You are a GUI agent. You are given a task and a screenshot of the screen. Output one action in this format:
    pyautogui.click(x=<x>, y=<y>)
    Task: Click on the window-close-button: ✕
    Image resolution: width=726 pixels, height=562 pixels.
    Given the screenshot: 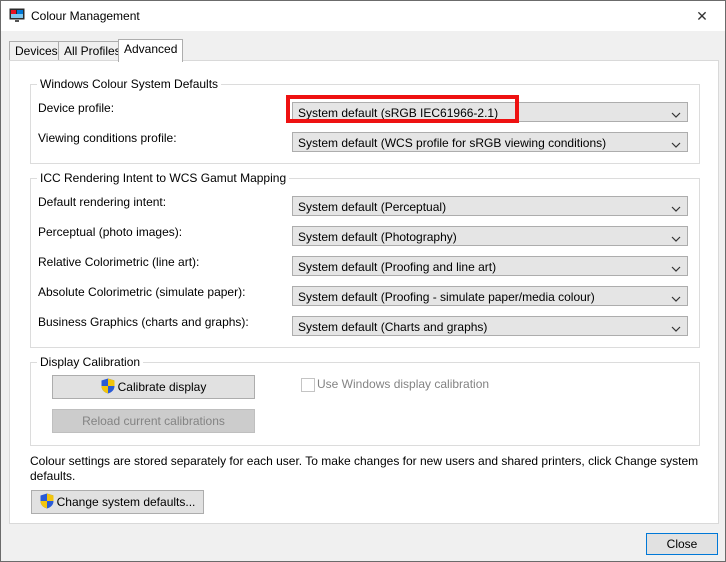 What is the action you would take?
    pyautogui.click(x=702, y=16)
    